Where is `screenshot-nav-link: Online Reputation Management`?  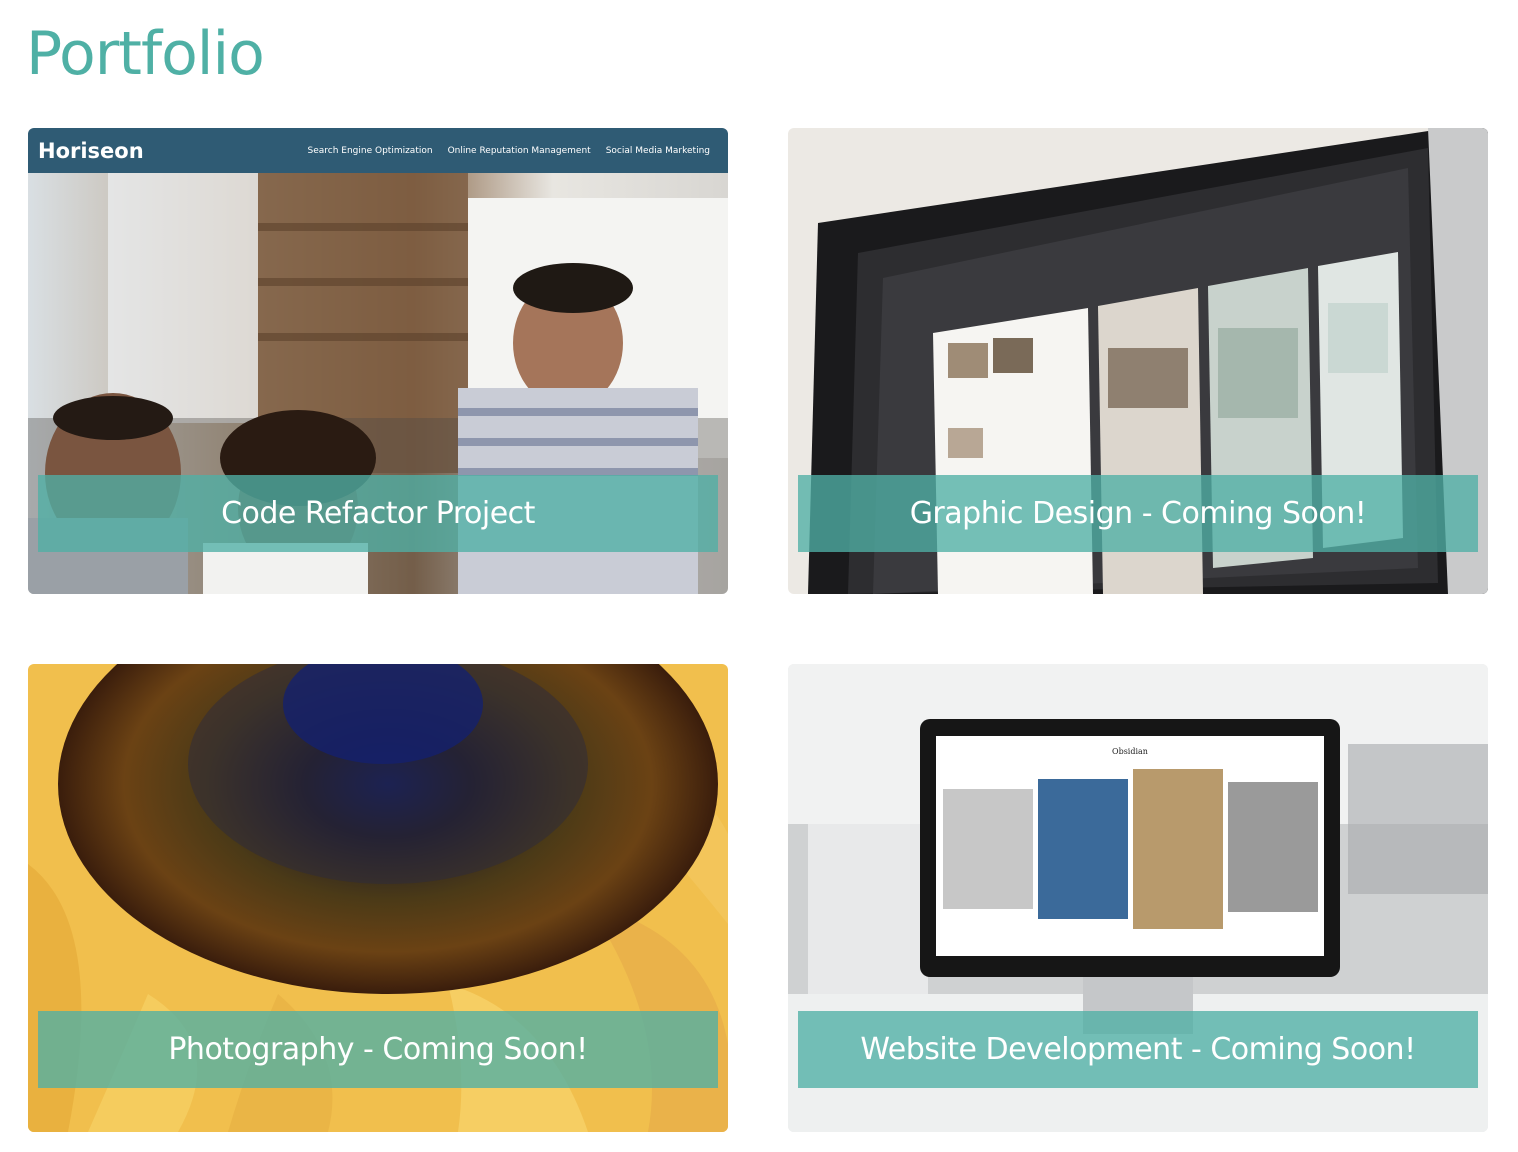
screenshot-nav-link: Online Reputation Management is located at coordinates (519, 150).